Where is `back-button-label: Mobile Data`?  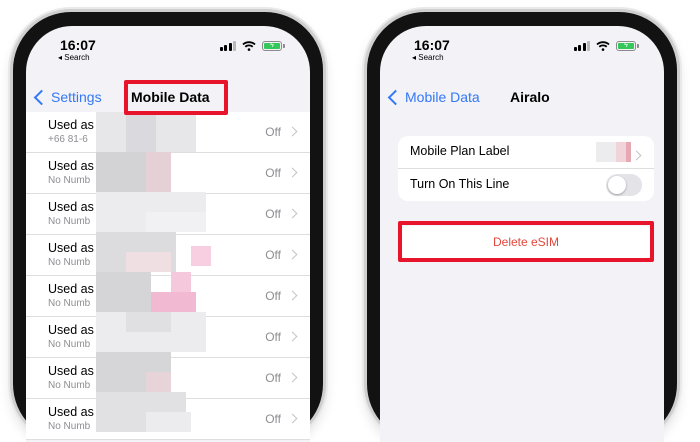
back-button-label: Mobile Data is located at coordinates (442, 97).